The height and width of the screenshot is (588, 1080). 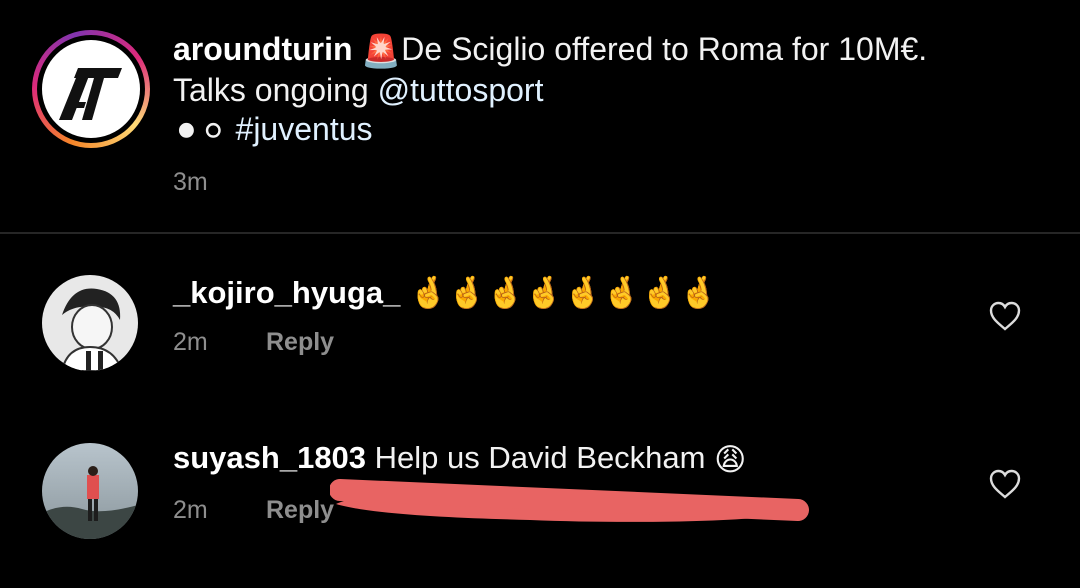 I want to click on at-logo-icon, so click(x=91, y=89).